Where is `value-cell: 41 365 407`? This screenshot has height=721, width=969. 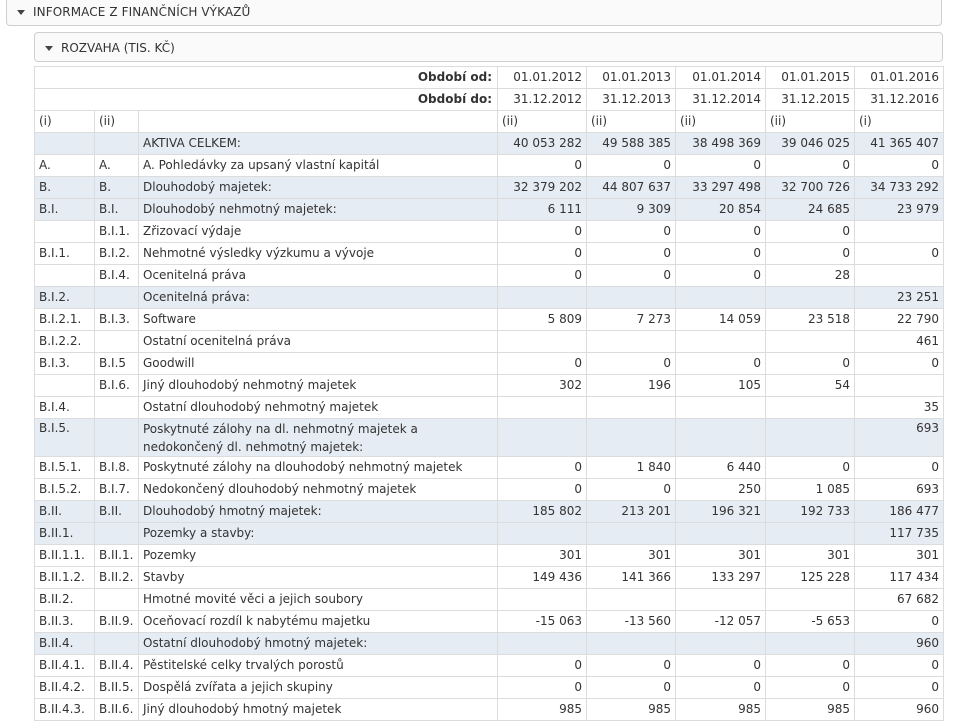 value-cell: 41 365 407 is located at coordinates (899, 143).